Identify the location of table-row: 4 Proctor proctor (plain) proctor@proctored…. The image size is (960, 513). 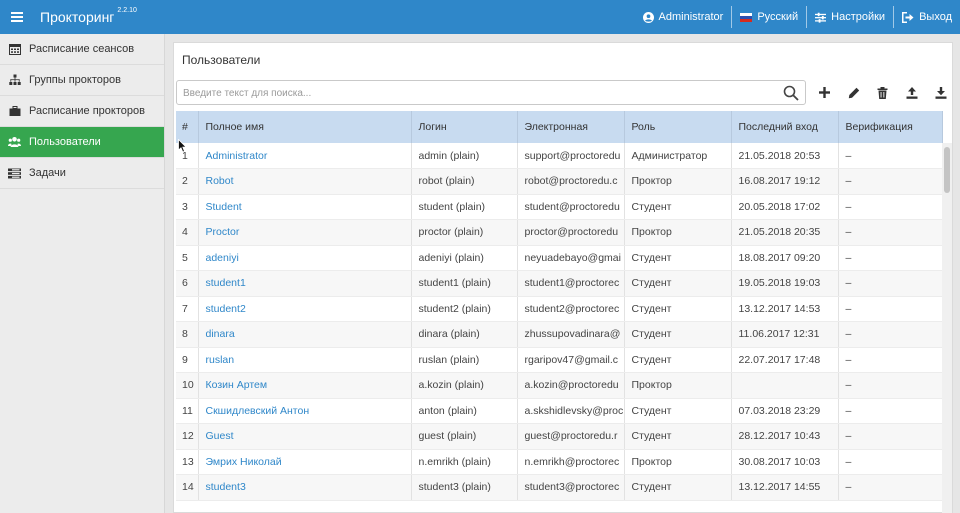
(559, 232).